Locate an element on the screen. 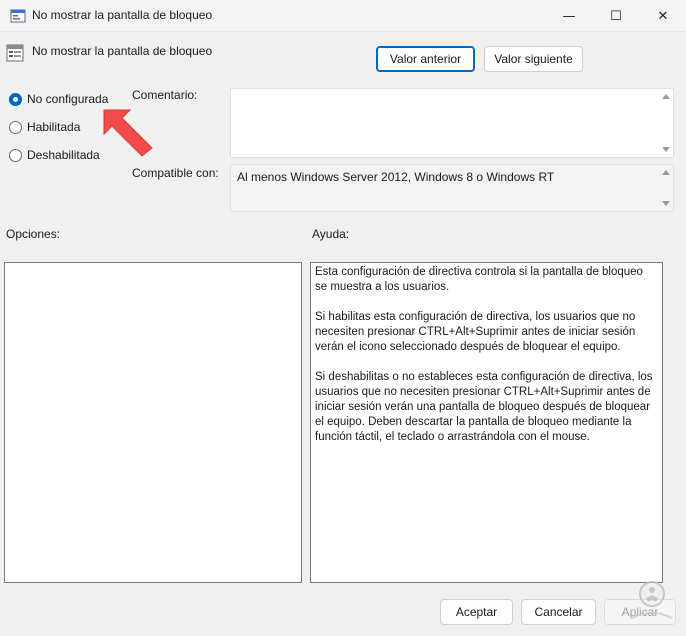  maximize-icon: ☐ is located at coordinates (616, 16).